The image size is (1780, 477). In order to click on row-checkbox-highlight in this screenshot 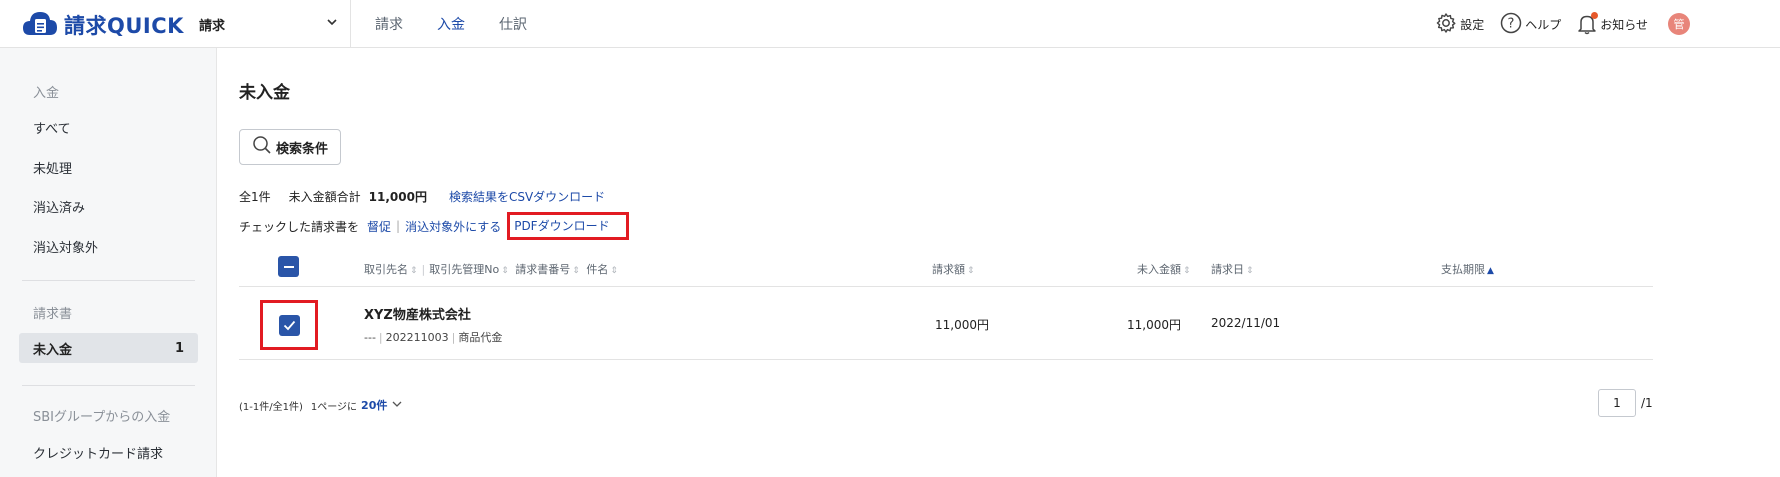, I will do `click(289, 325)`.